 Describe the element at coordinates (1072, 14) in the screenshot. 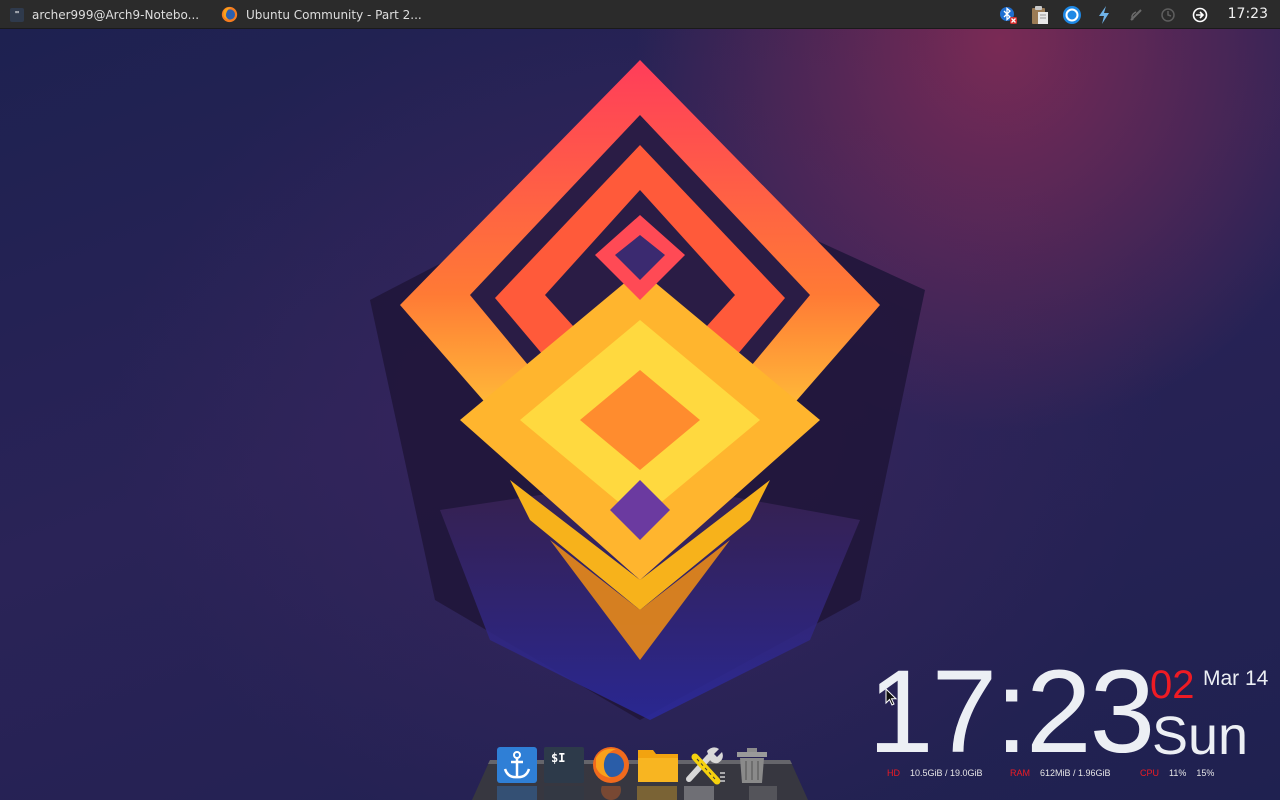

I see `network-icon` at that location.